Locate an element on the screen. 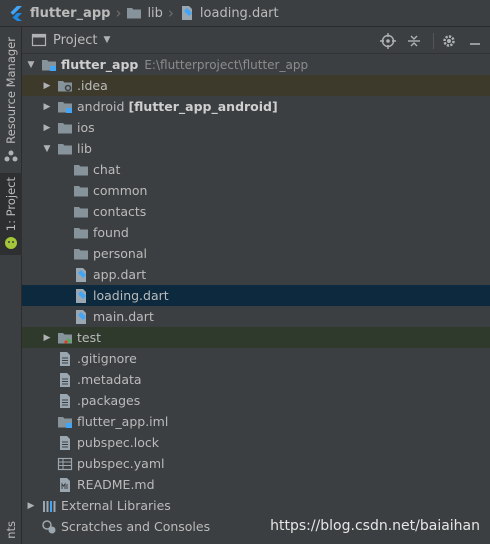  tree-item-label: .gitignore is located at coordinates (107, 358).